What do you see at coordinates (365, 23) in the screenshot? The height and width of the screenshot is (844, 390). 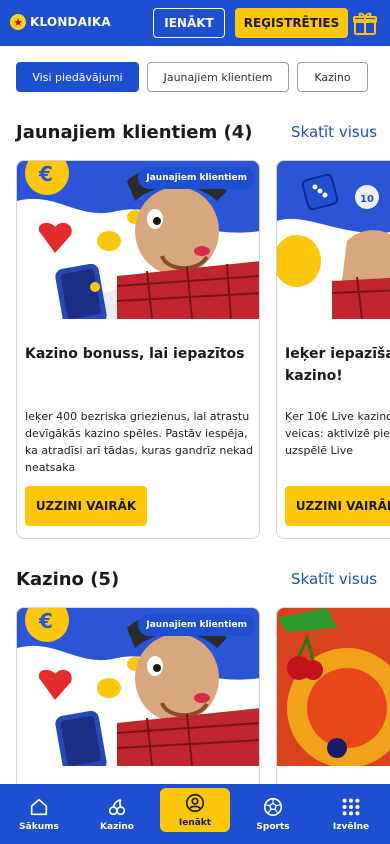 I see `gift-icon` at bounding box center [365, 23].